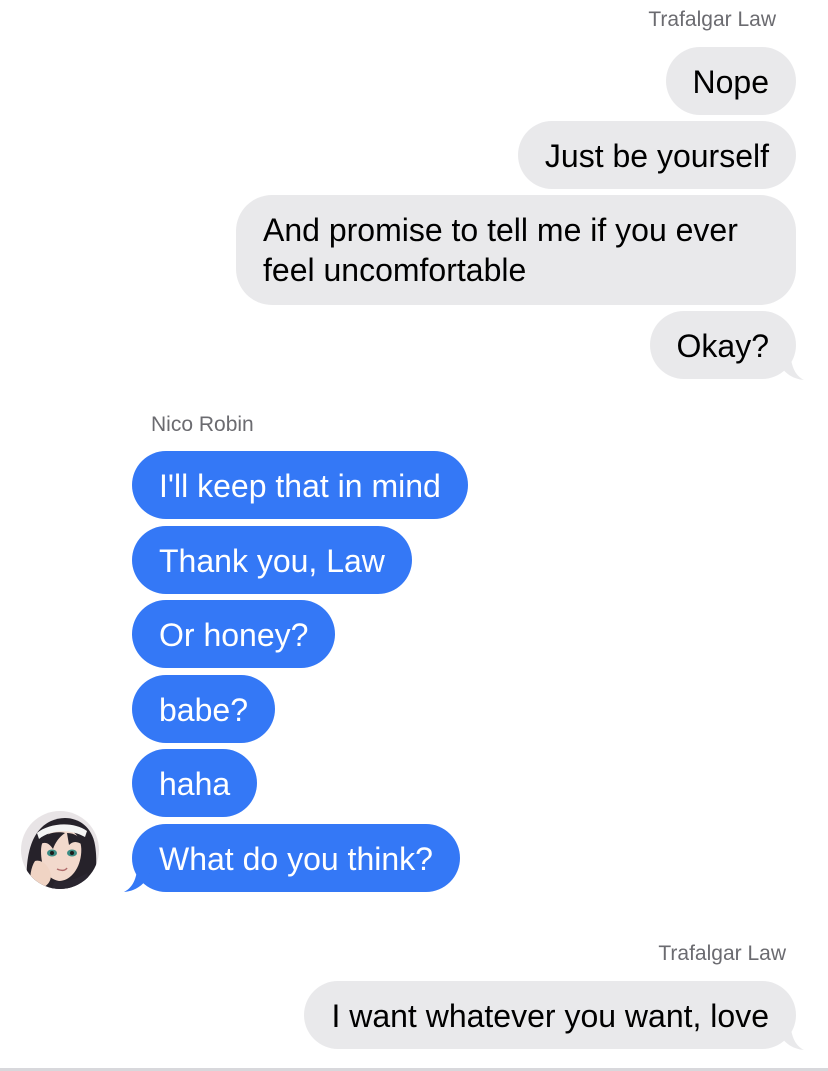 The height and width of the screenshot is (1071, 828). What do you see at coordinates (722, 345) in the screenshot?
I see `message-bubble-outgoing: Okay?` at bounding box center [722, 345].